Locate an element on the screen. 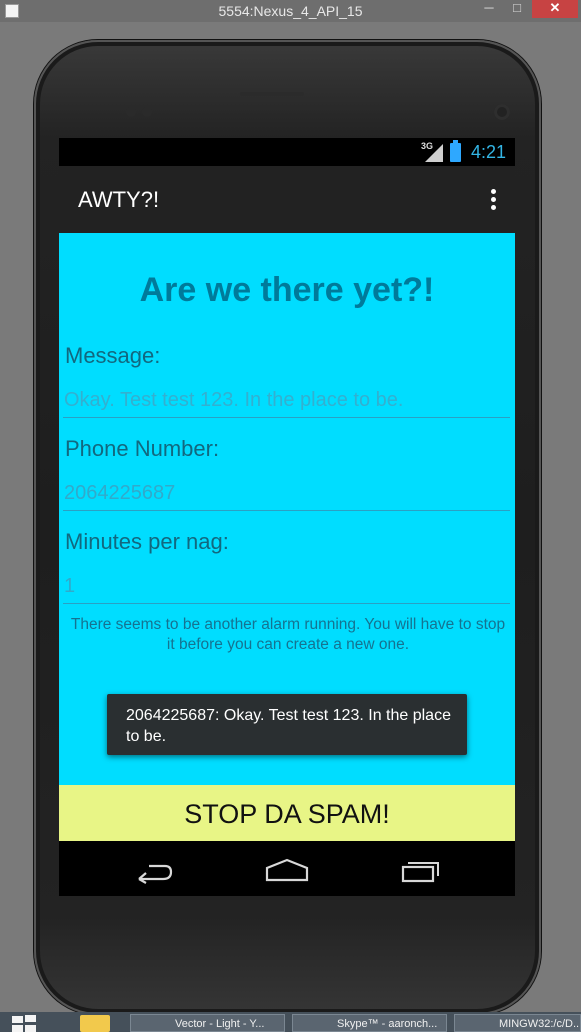  front-camera-icon is located at coordinates (502, 112).